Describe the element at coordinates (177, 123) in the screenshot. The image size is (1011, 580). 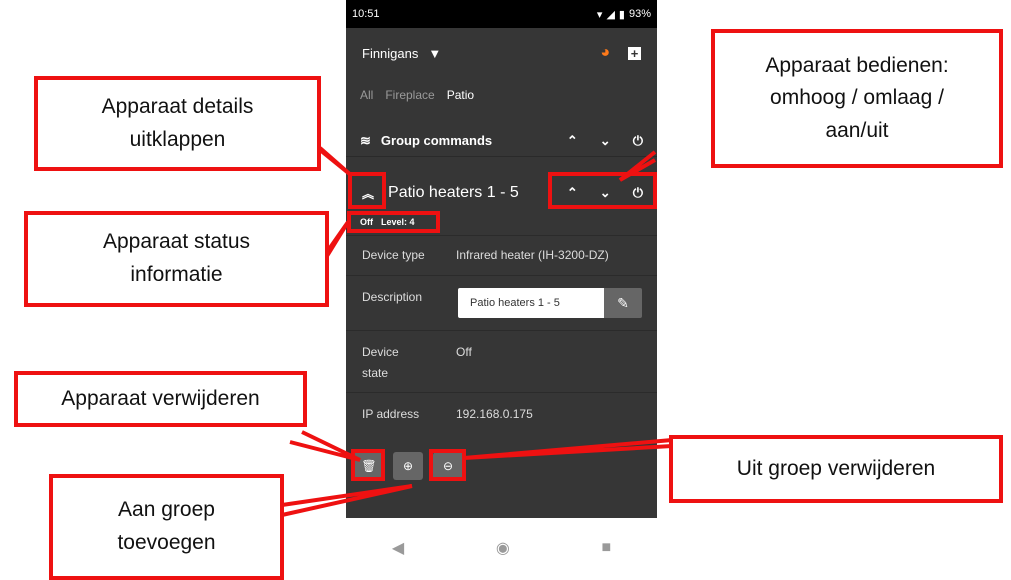
I see `callout-expand: Apparaat details uitklappen` at that location.